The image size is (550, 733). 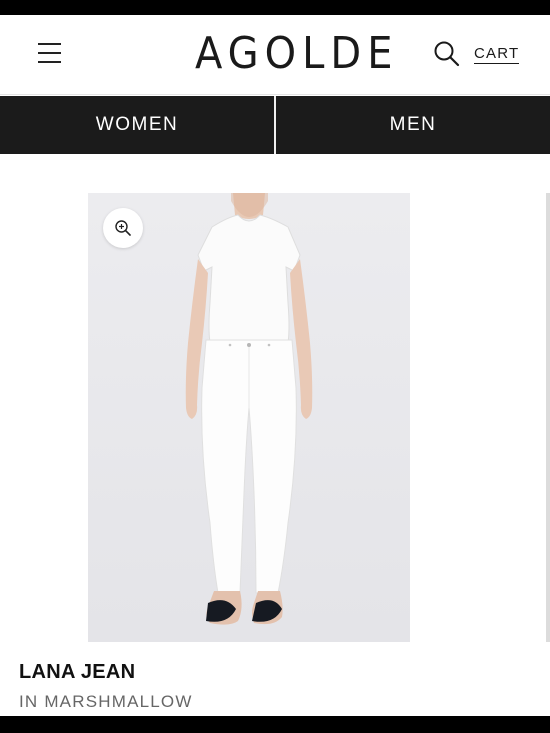 What do you see at coordinates (49, 44) in the screenshot?
I see `hamburger-menu-icon` at bounding box center [49, 44].